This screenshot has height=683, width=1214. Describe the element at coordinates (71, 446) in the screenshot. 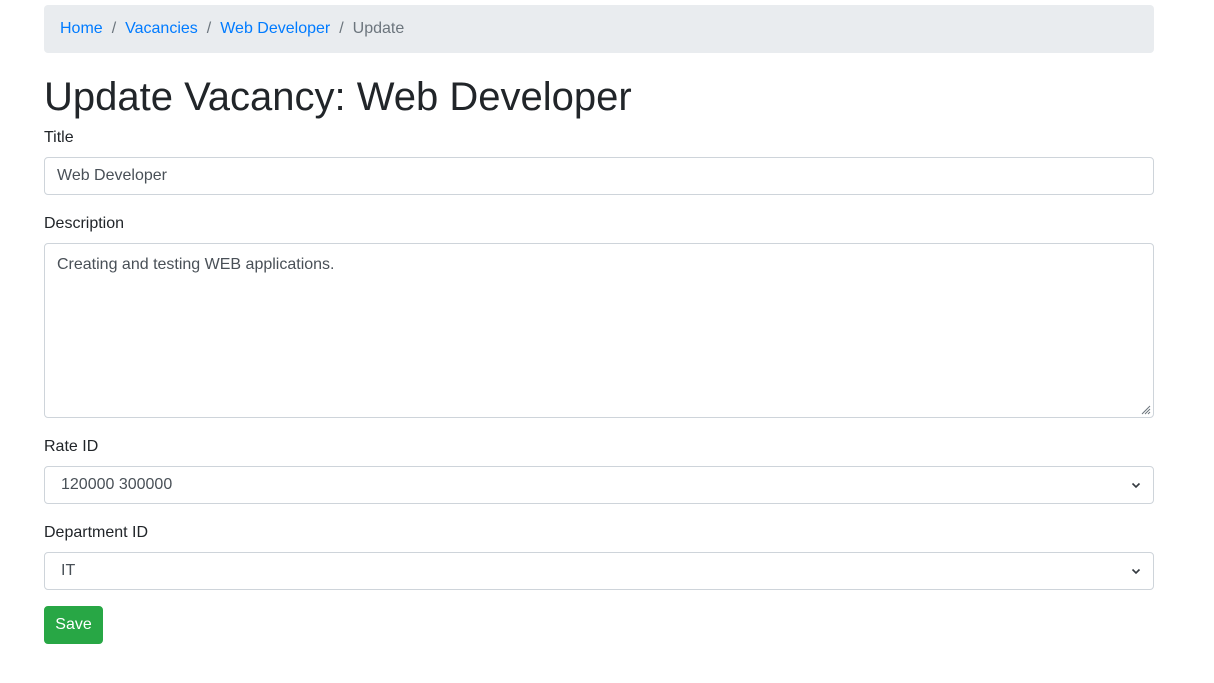

I see `rate-label: Rate ID` at that location.